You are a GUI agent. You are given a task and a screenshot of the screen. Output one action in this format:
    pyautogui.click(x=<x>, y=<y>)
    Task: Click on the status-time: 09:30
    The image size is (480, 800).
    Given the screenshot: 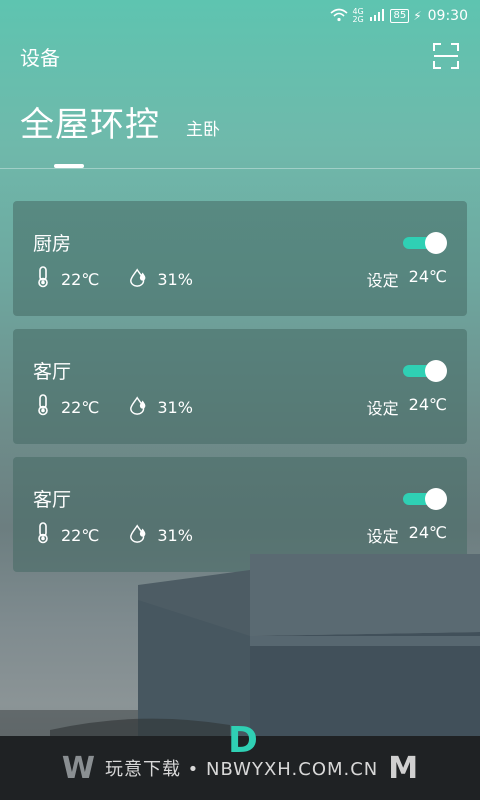 What is the action you would take?
    pyautogui.click(x=447, y=16)
    